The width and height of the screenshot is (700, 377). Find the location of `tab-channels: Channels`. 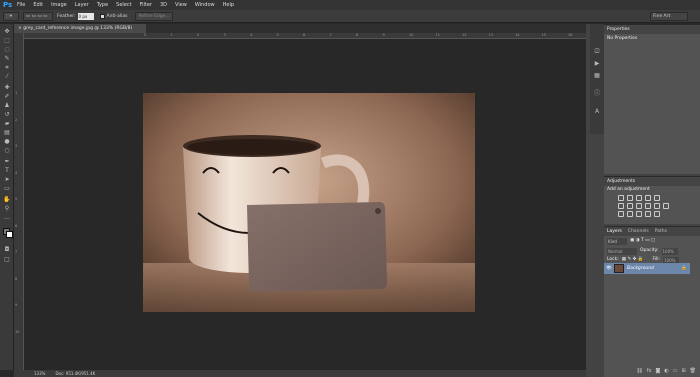

tab-channels: Channels is located at coordinates (638, 231).